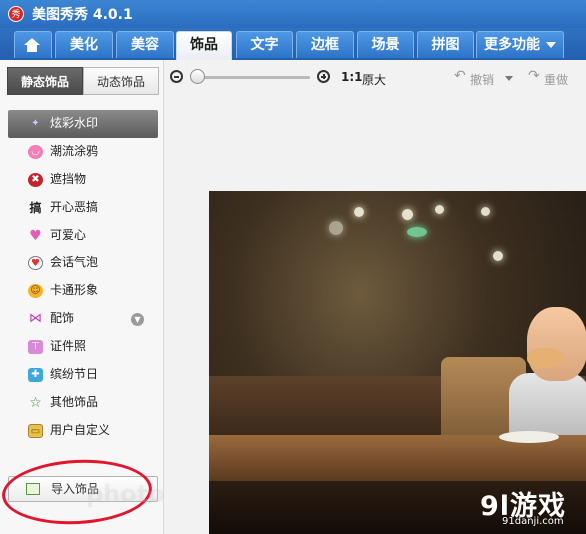  I want to click on tab-more-label: 更多功能, so click(512, 45).